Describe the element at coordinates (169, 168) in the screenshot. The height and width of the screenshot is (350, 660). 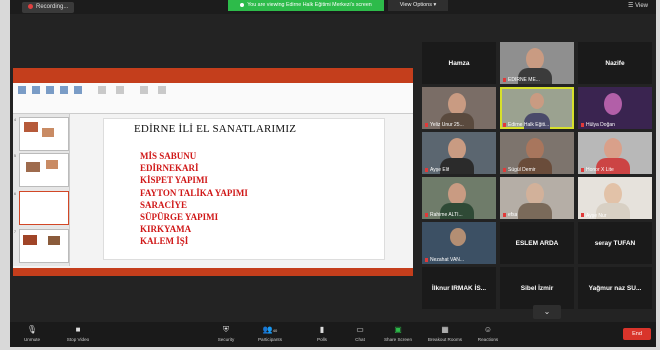
I see `list-item: EDİRNEKARİ` at that location.